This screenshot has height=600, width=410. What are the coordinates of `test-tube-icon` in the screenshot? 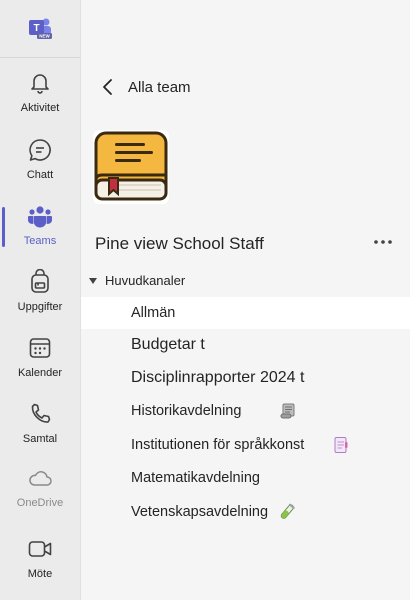 It's located at (287, 511).